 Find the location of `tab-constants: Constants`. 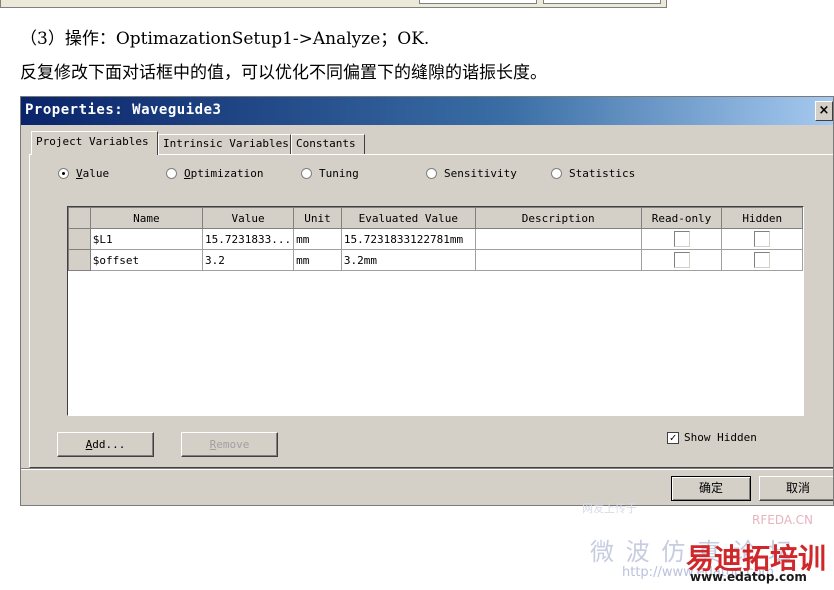

tab-constants: Constants is located at coordinates (328, 144).